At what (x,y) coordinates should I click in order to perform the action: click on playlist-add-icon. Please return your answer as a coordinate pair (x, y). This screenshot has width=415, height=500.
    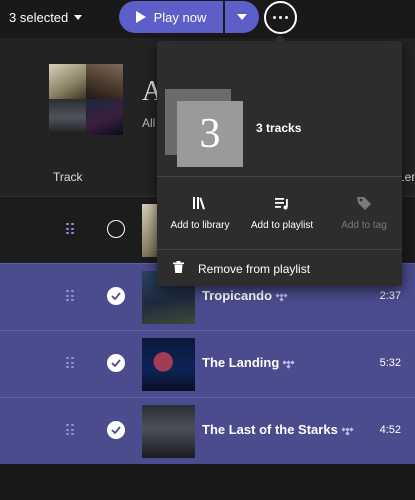
    Looking at the image, I should click on (282, 203).